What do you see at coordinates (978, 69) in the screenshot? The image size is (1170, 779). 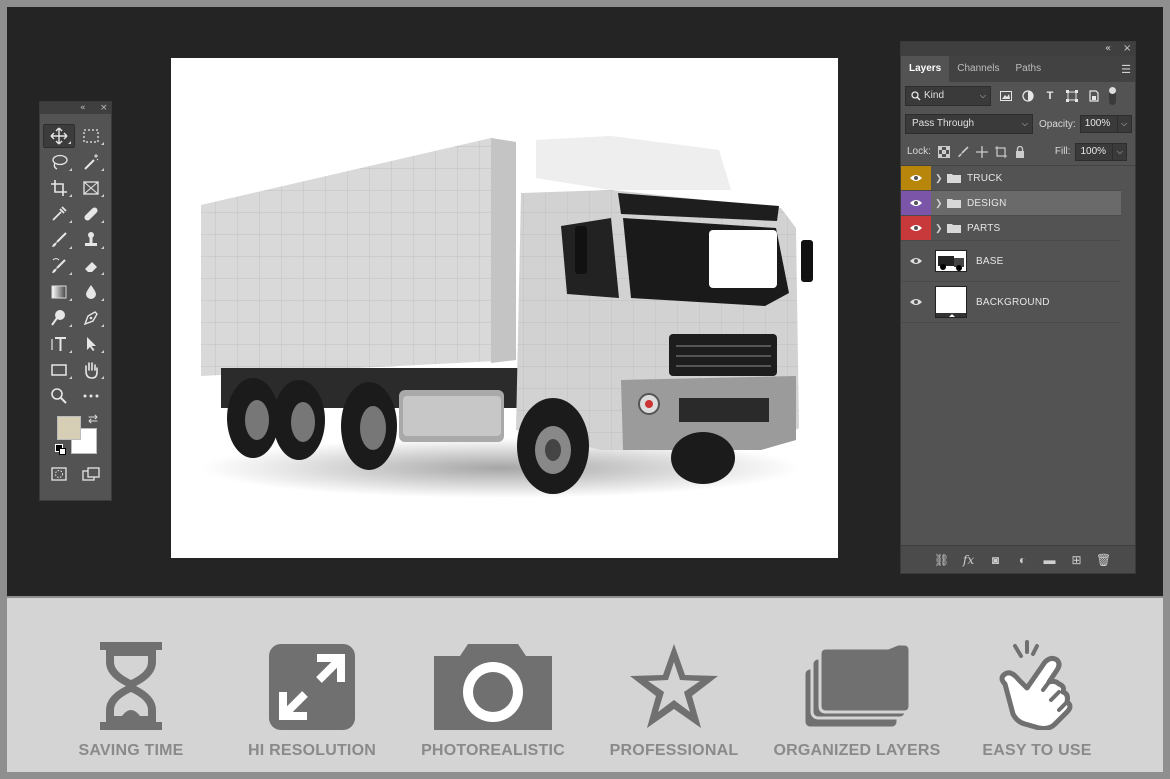 I see `tab-channels: Channels` at bounding box center [978, 69].